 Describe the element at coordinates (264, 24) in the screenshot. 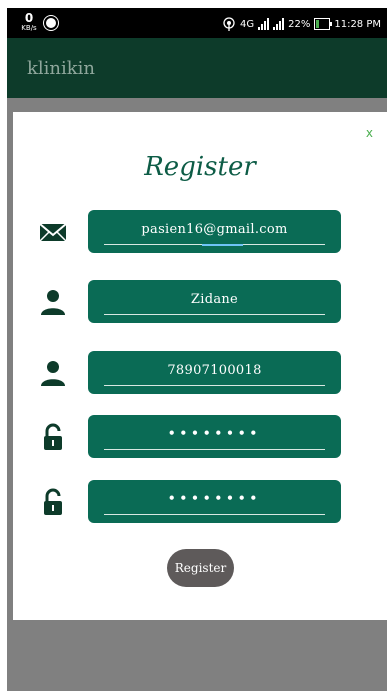

I see `signal-strength-icon` at that location.